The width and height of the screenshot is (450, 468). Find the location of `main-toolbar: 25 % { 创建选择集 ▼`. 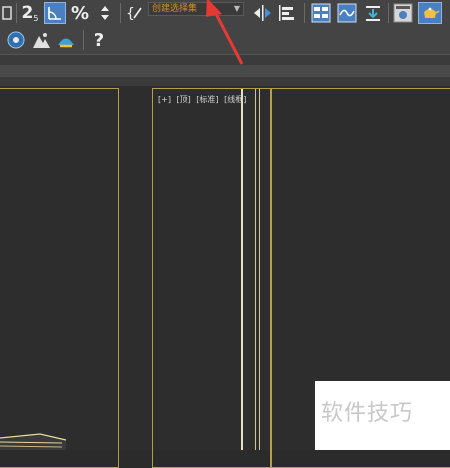

main-toolbar: 25 % { 创建选择集 ▼ is located at coordinates (225, 13).